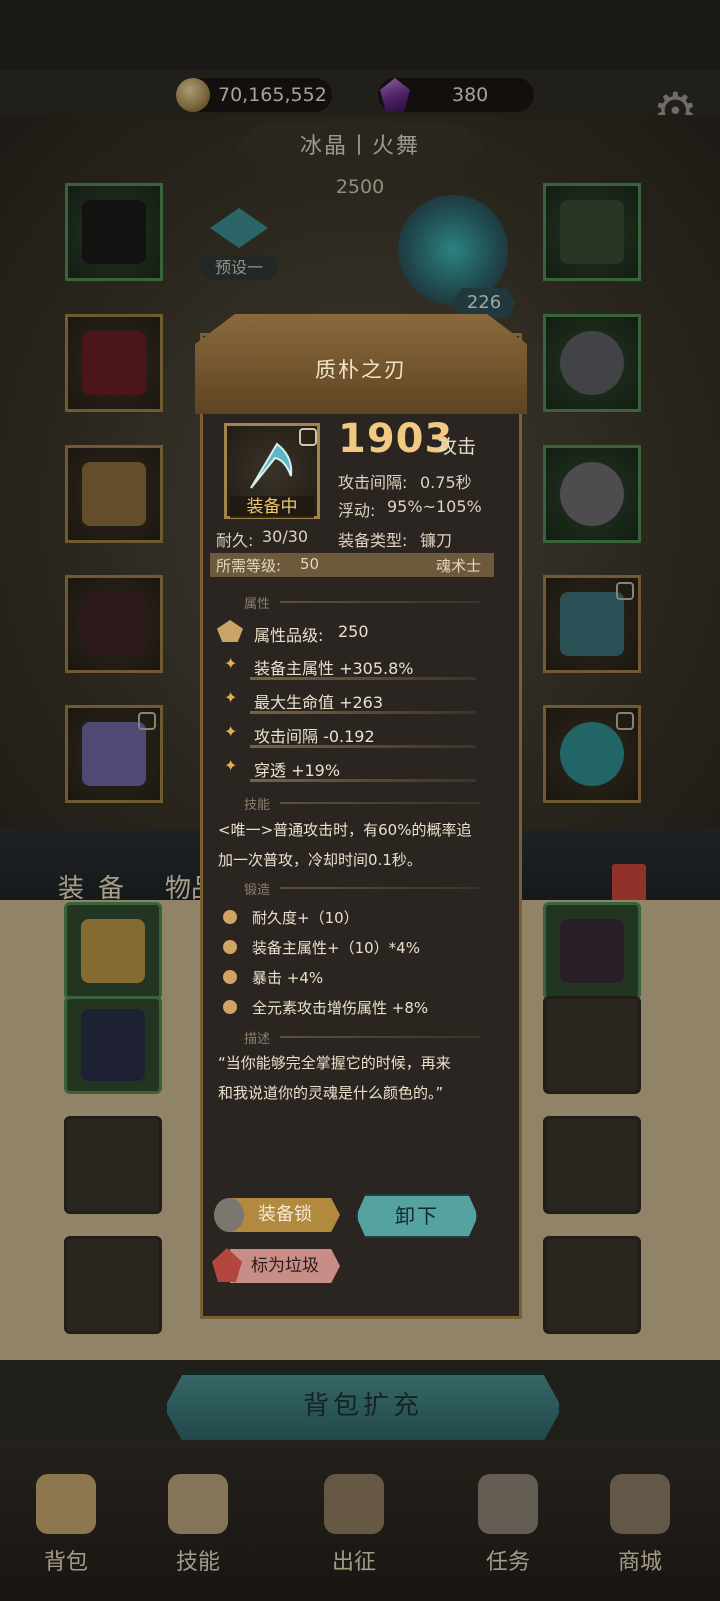  I want to click on forge-line: 装备主属性+（10）*4%, so click(336, 948).